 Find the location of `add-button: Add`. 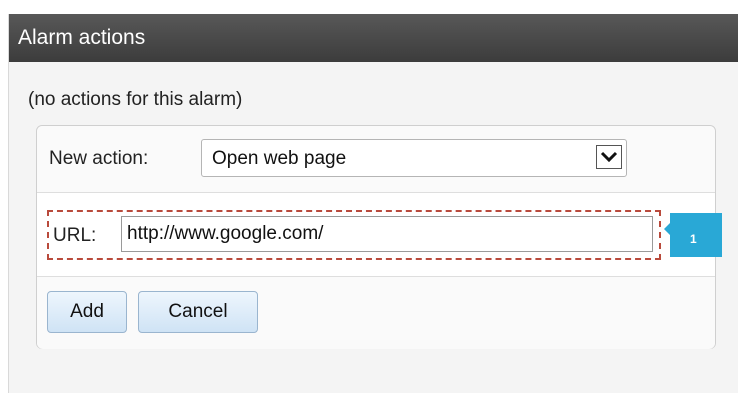

add-button: Add is located at coordinates (87, 312).